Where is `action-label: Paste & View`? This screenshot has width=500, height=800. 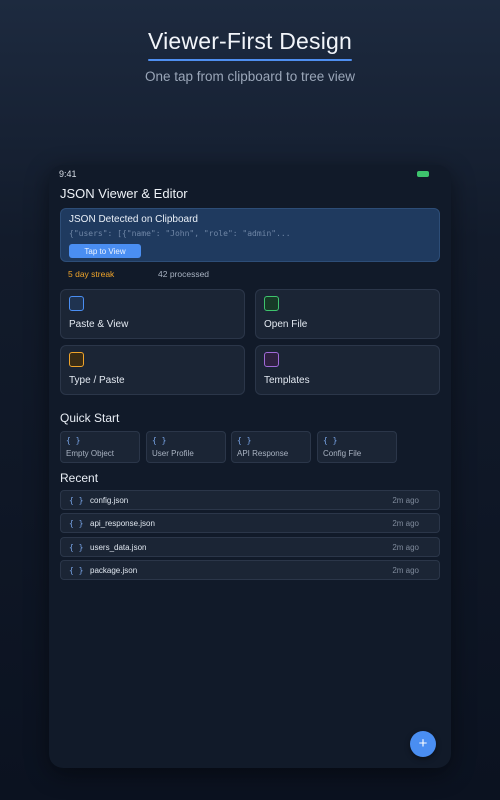 action-label: Paste & View is located at coordinates (99, 324).